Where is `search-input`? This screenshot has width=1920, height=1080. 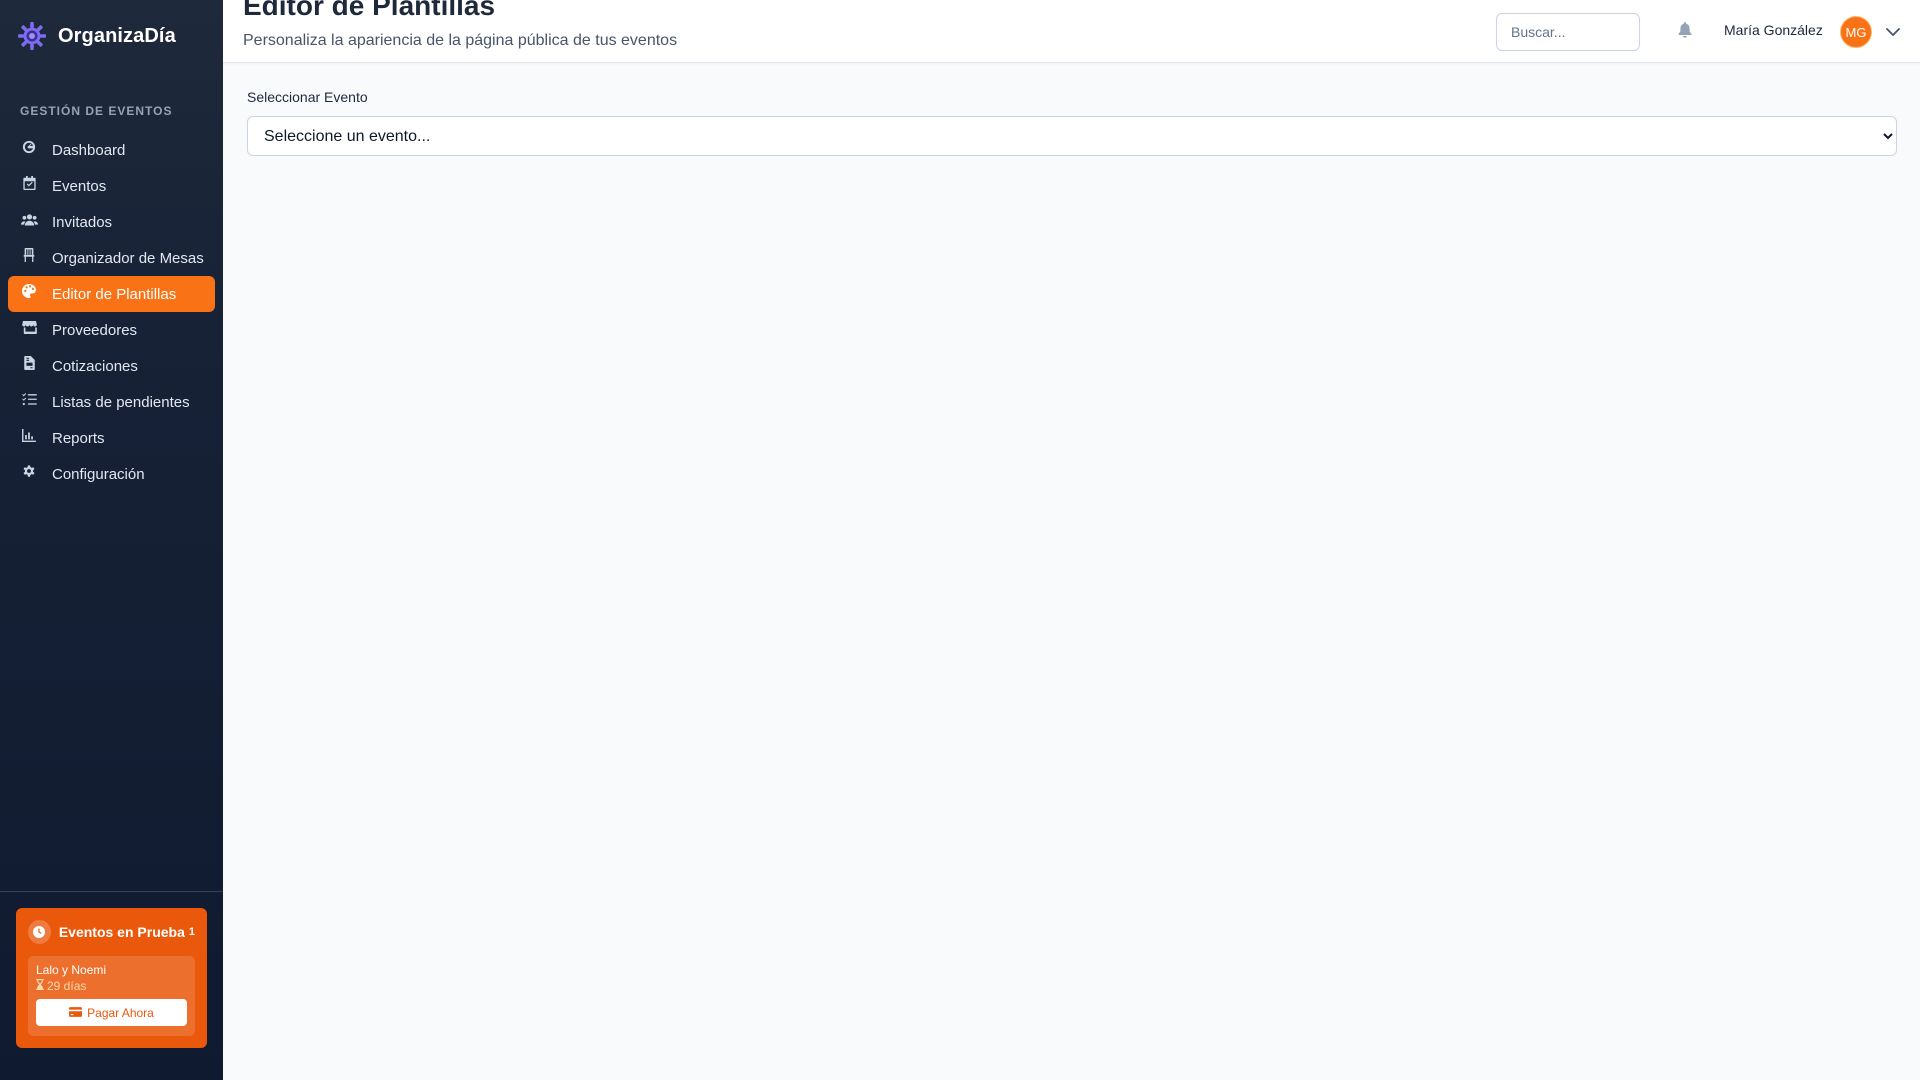
search-input is located at coordinates (1568, 32).